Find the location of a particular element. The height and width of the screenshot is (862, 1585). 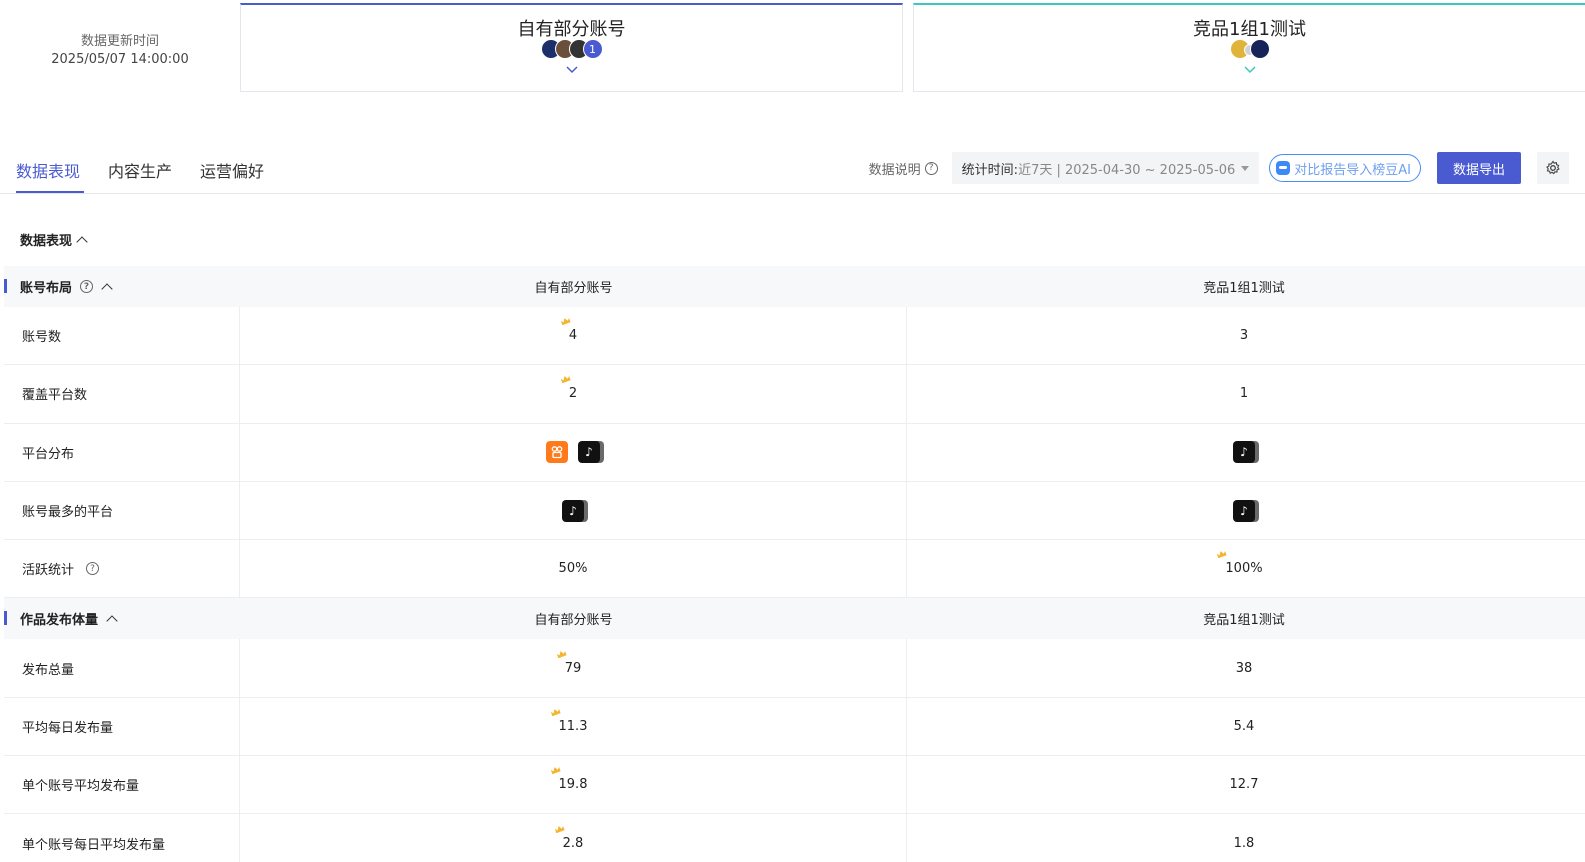

cell-value: 3 is located at coordinates (1244, 336).